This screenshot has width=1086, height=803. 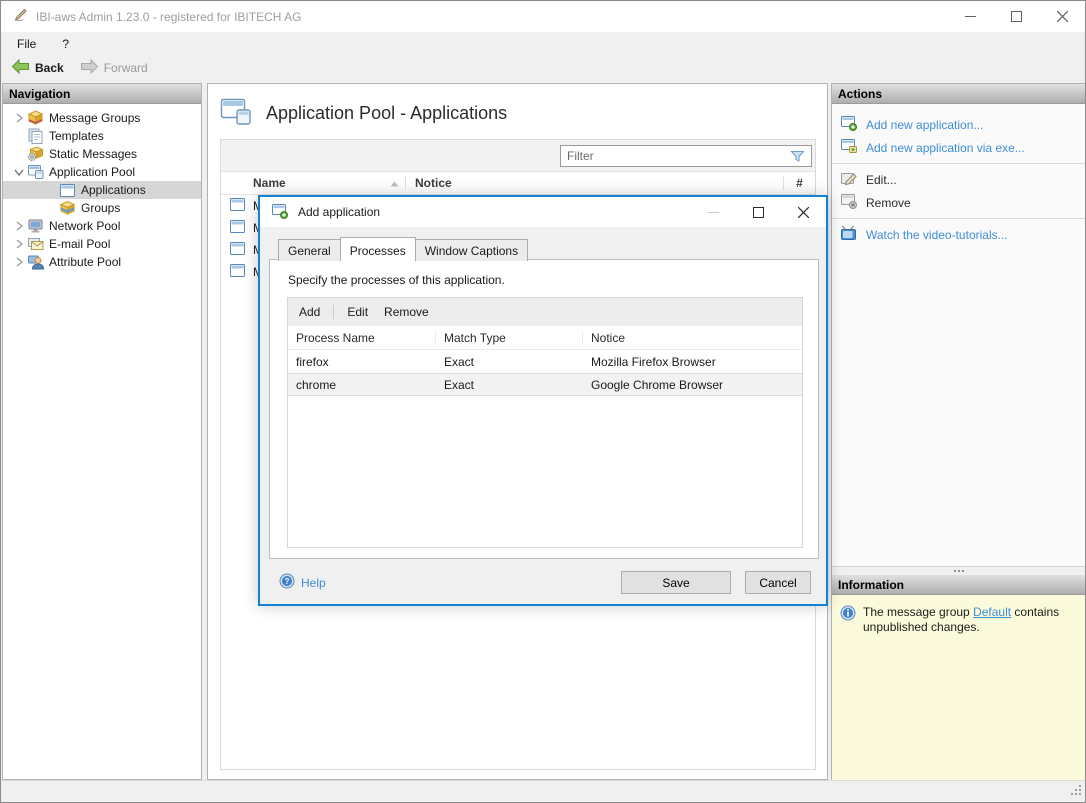 What do you see at coordinates (35, 226) in the screenshot?
I see `network-pool-icon` at bounding box center [35, 226].